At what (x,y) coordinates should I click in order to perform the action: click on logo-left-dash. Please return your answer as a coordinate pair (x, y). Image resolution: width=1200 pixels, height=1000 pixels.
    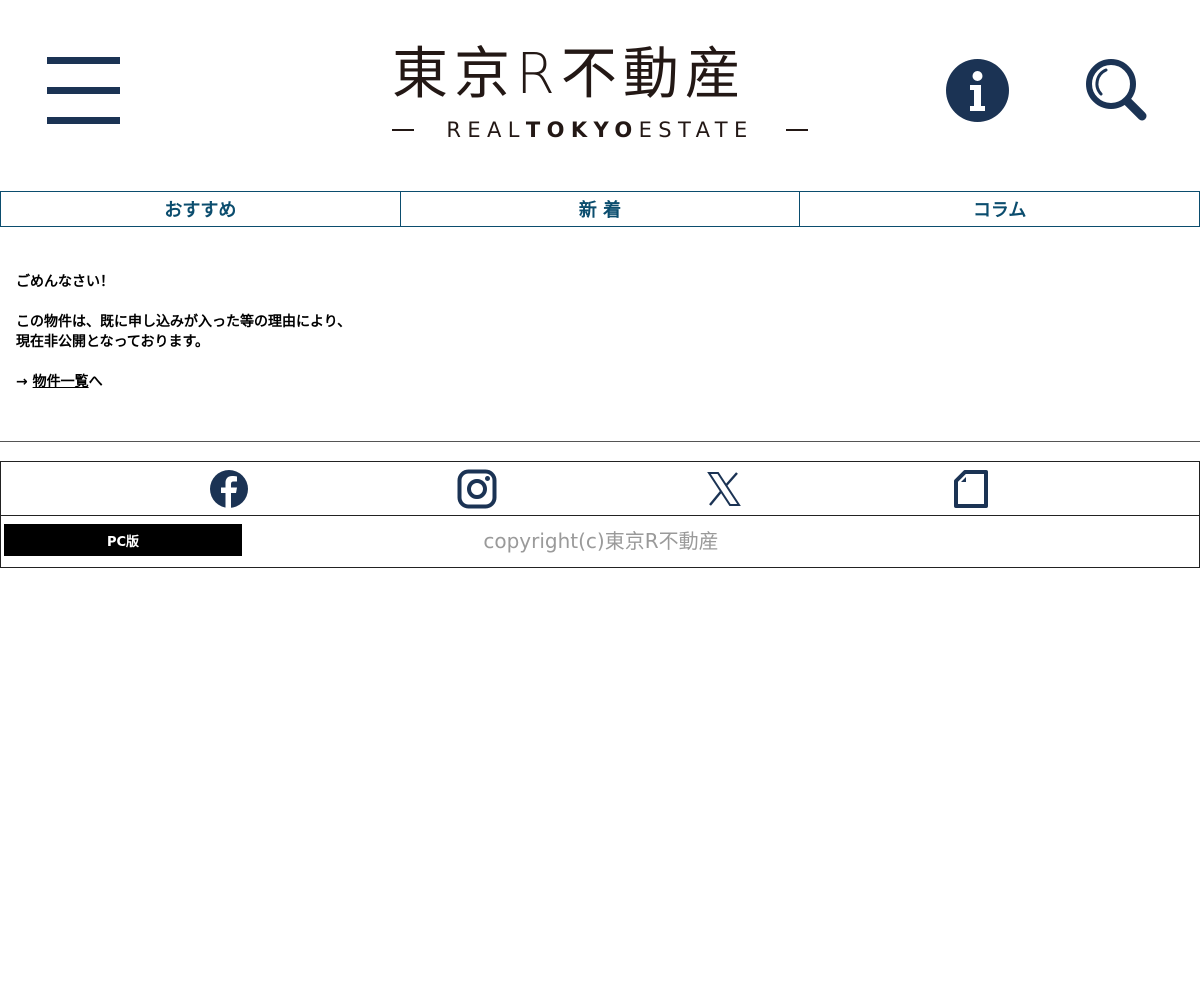
    Looking at the image, I should click on (403, 130).